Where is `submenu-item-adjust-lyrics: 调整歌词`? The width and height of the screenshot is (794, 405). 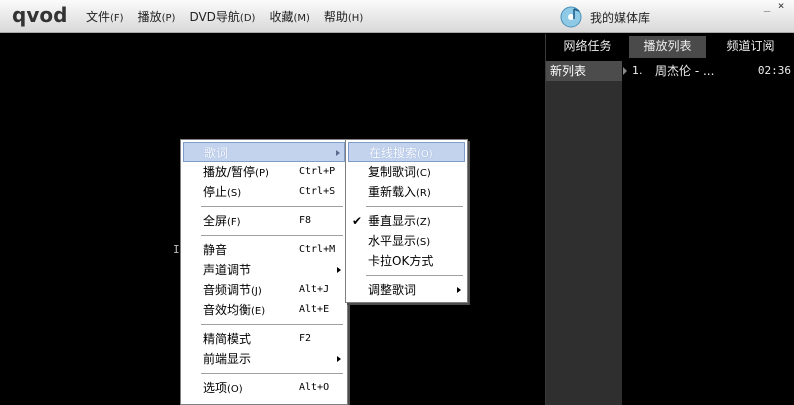
submenu-item-adjust-lyrics: 调整歌词 is located at coordinates (406, 290).